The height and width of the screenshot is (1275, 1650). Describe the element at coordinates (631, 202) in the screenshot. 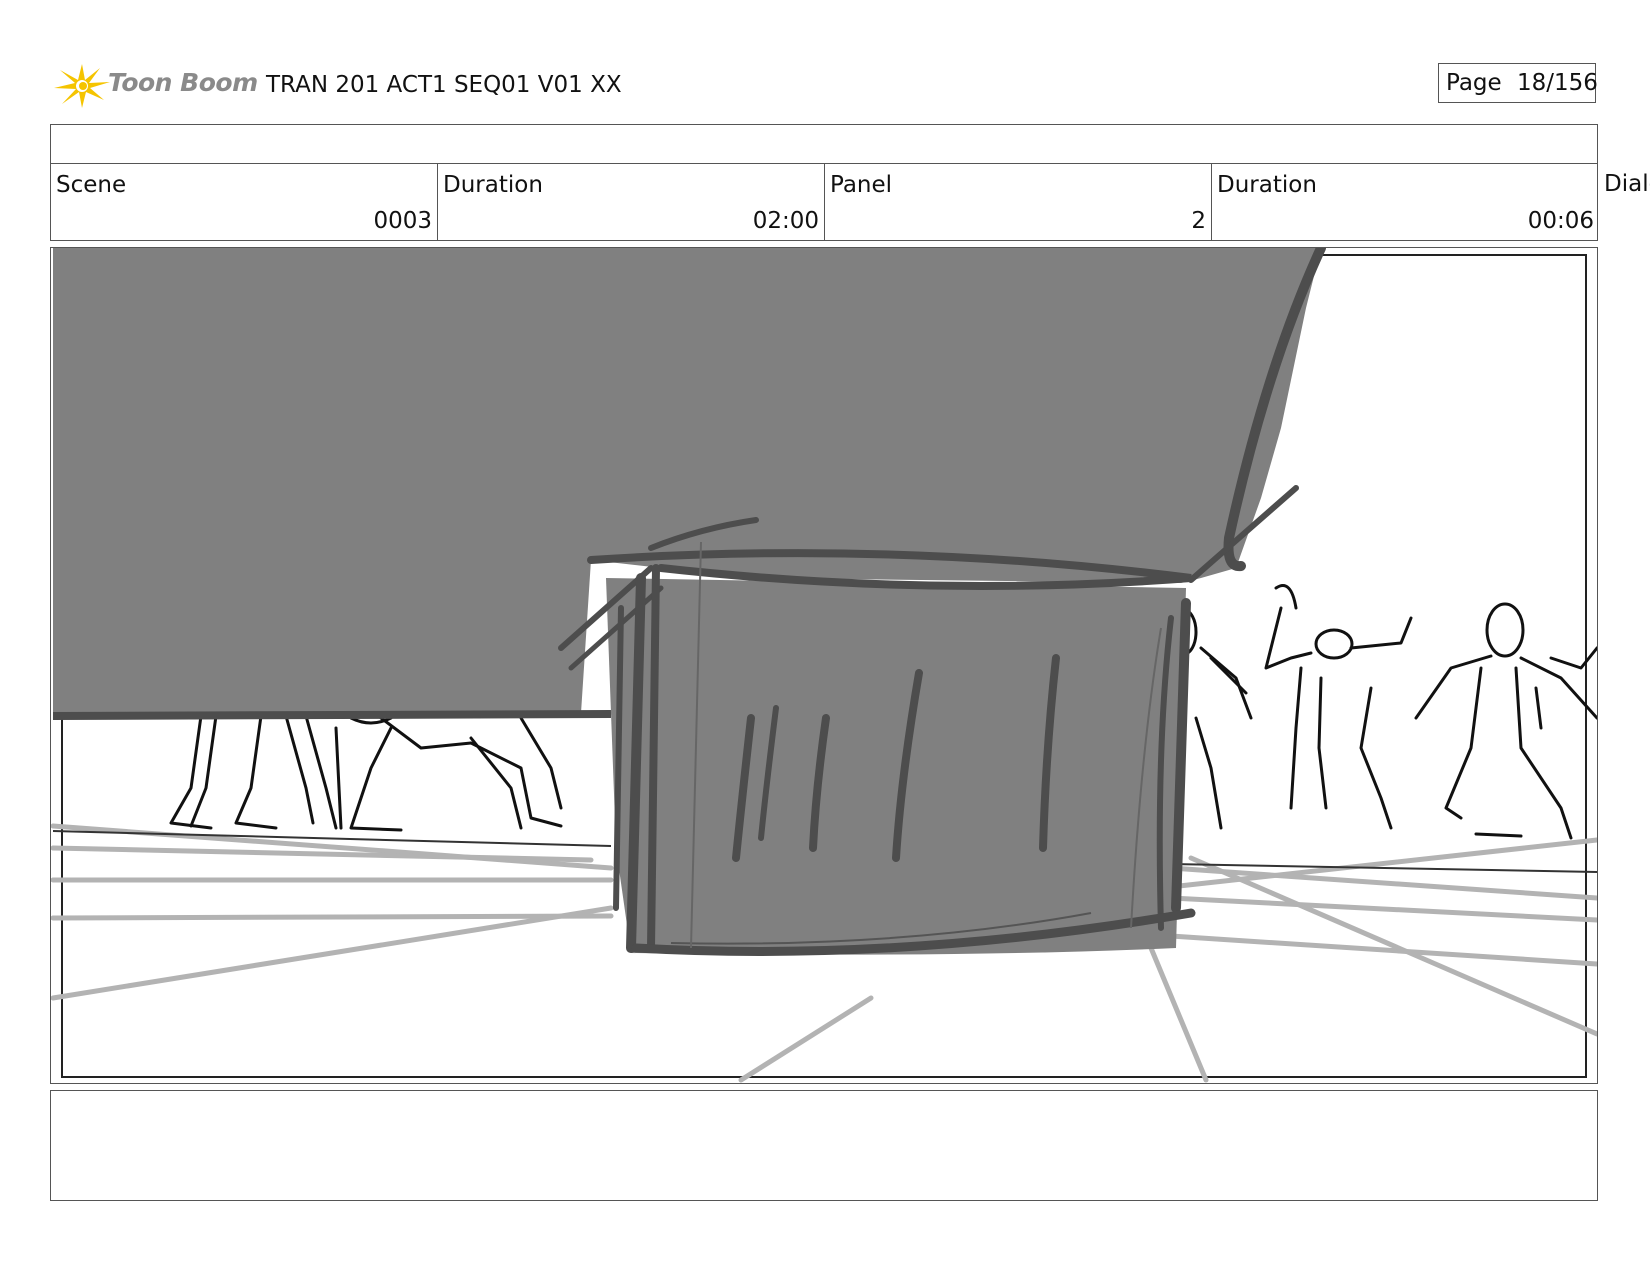

I see `scene-duration-cell: Duration 02:00` at that location.